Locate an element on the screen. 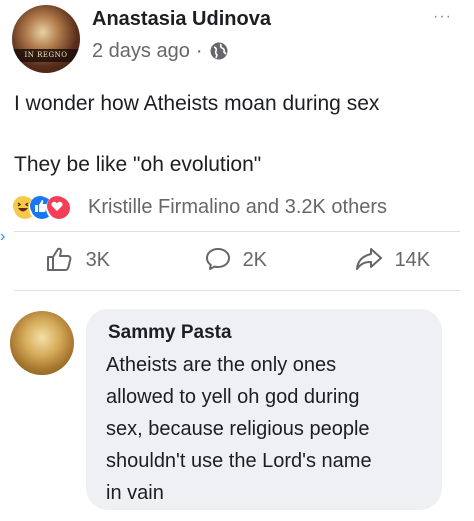 Image resolution: width=474 pixels, height=521 pixels. comment-text-line: allowed to yell oh god during is located at coordinates (233, 397).